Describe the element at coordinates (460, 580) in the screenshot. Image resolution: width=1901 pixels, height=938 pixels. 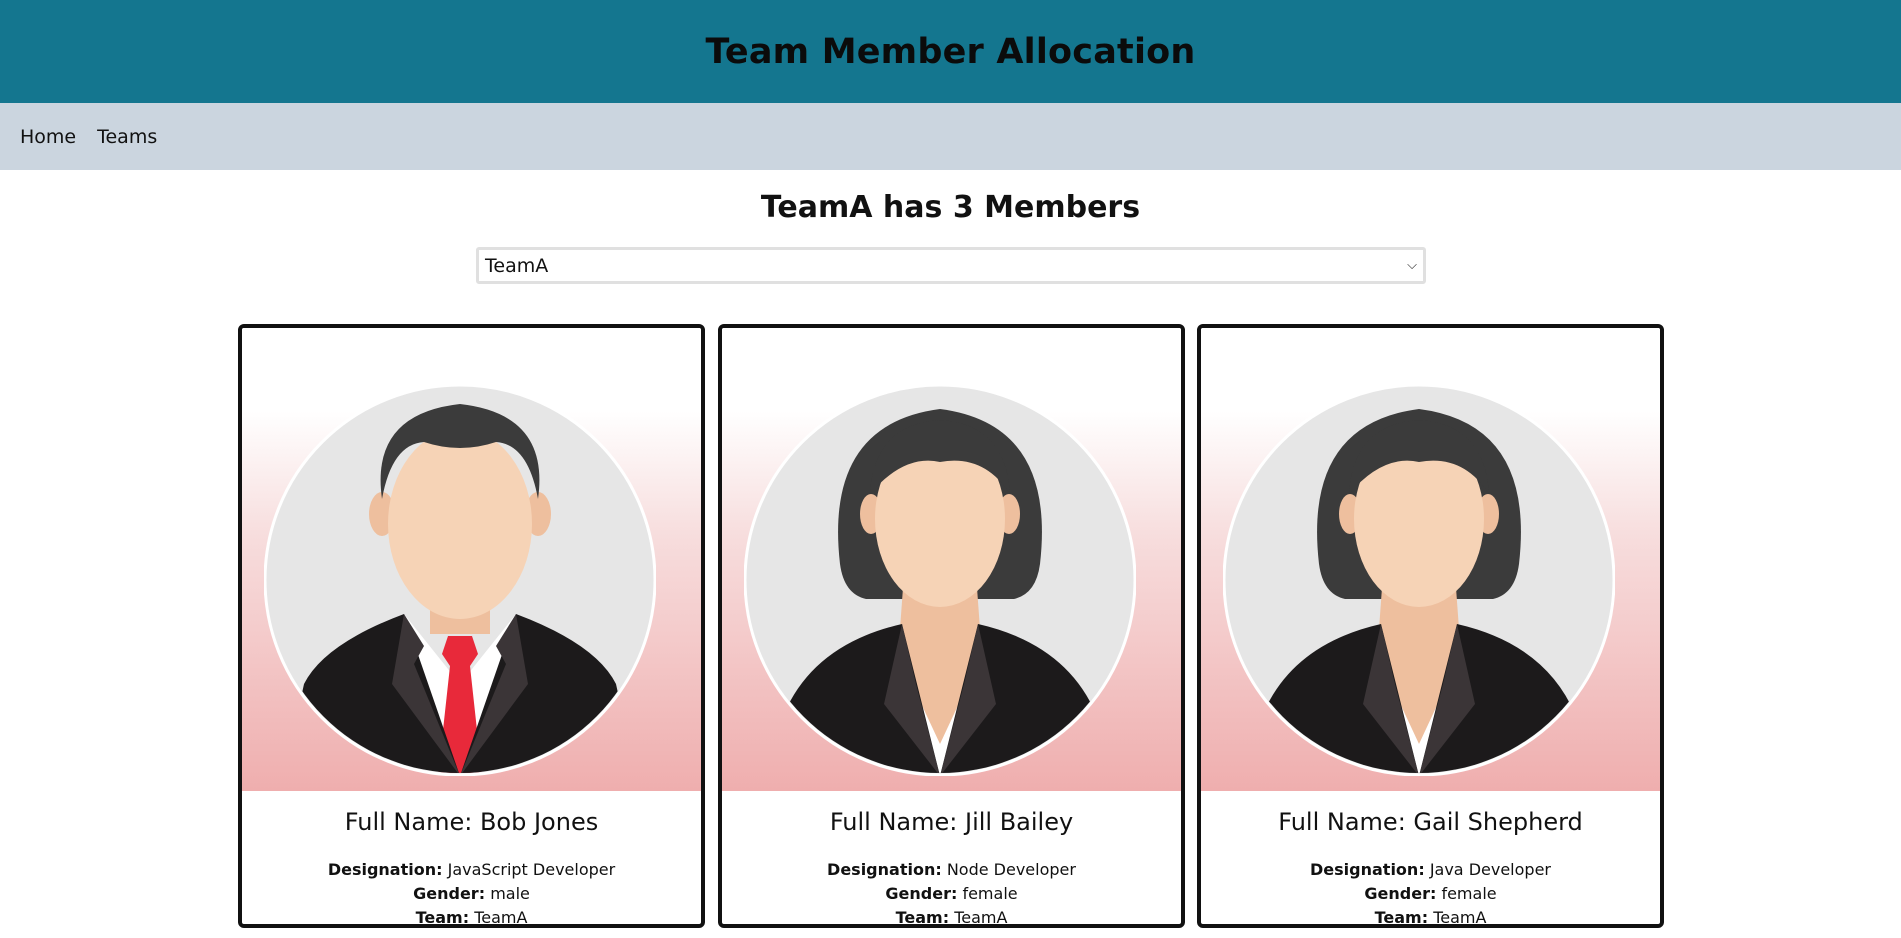
I see `male-avatar-icon` at that location.